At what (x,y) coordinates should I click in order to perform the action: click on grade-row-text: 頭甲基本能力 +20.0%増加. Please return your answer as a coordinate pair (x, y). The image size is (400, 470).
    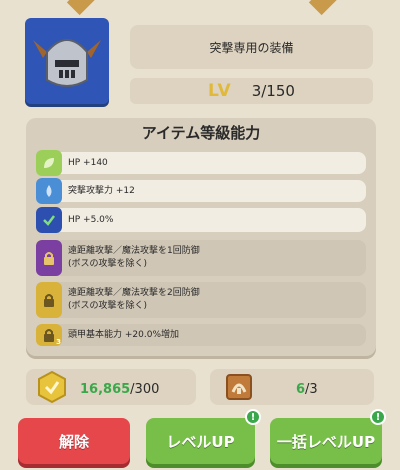
    Looking at the image, I should click on (123, 334).